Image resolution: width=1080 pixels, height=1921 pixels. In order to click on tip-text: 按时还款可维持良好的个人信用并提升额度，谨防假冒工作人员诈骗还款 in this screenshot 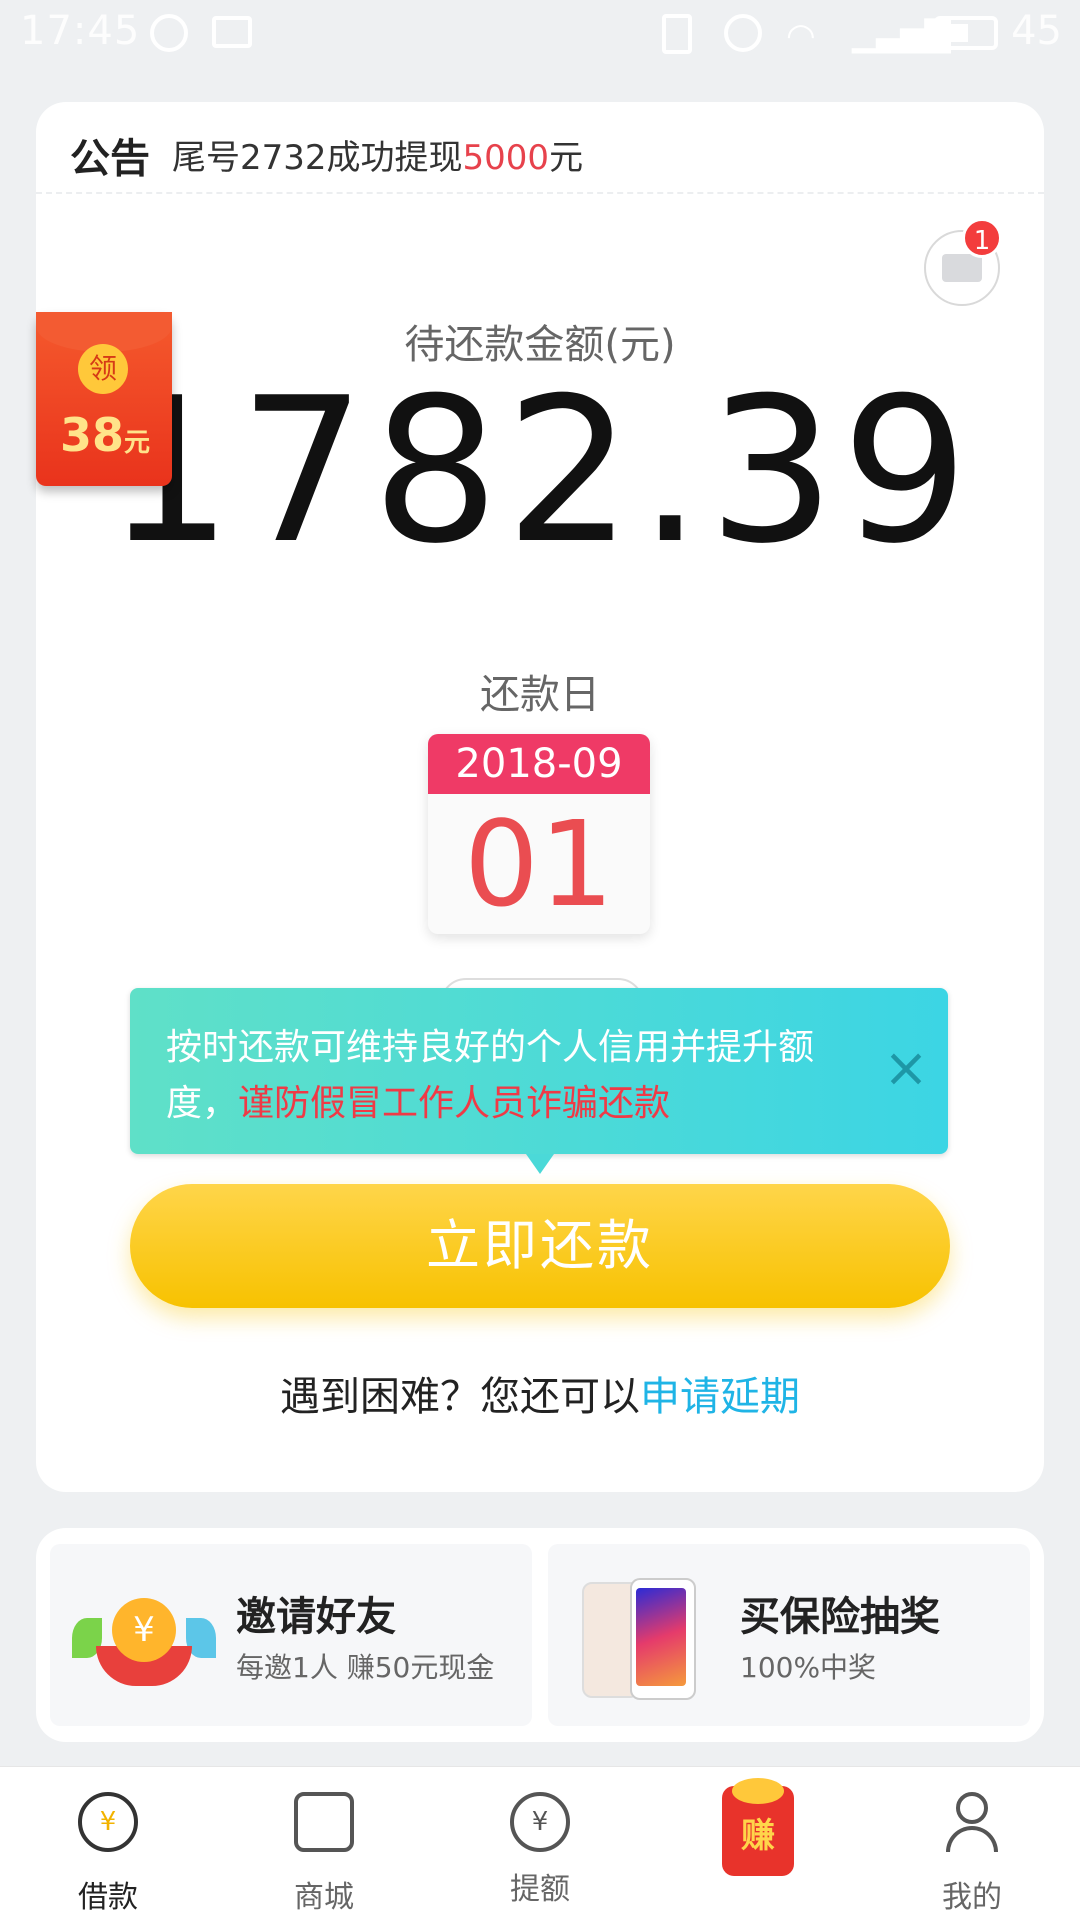, I will do `click(490, 1075)`.